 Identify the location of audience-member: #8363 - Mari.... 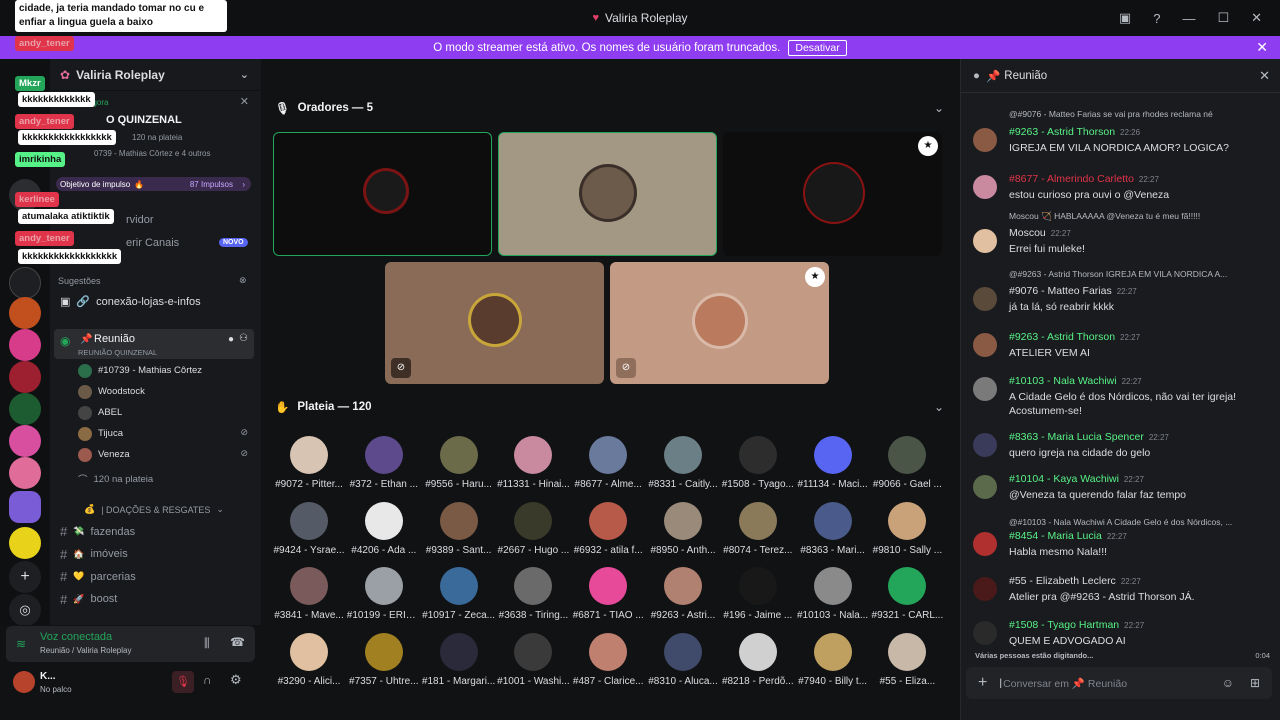
(833, 528).